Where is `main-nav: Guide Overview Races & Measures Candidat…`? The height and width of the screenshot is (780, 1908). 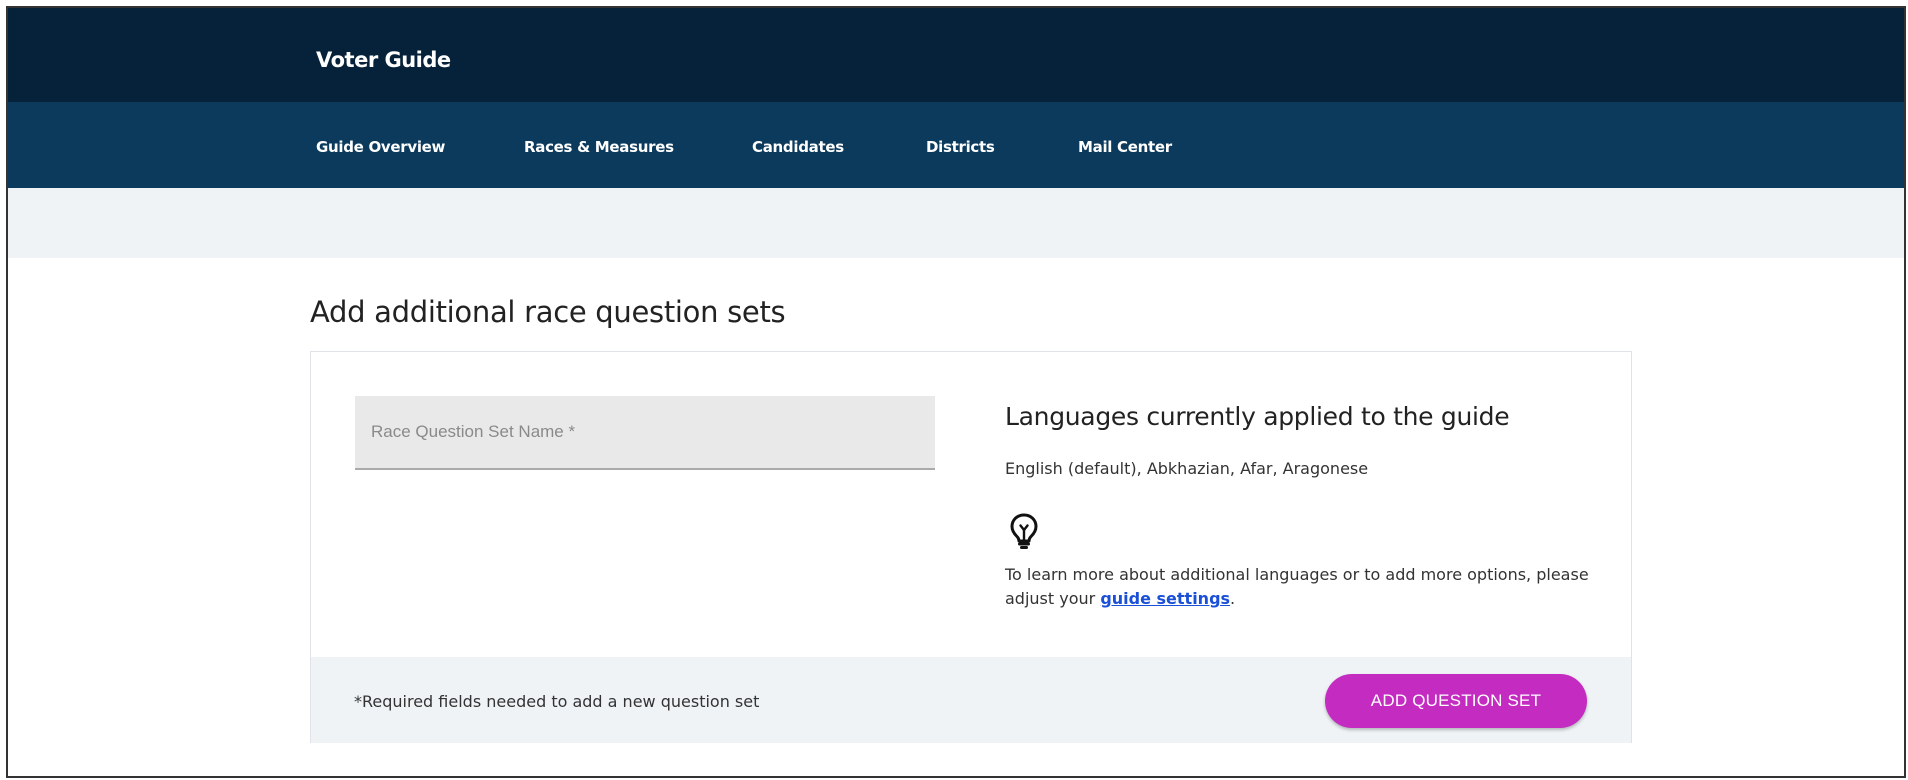 main-nav: Guide Overview Races & Measures Candidat… is located at coordinates (956, 145).